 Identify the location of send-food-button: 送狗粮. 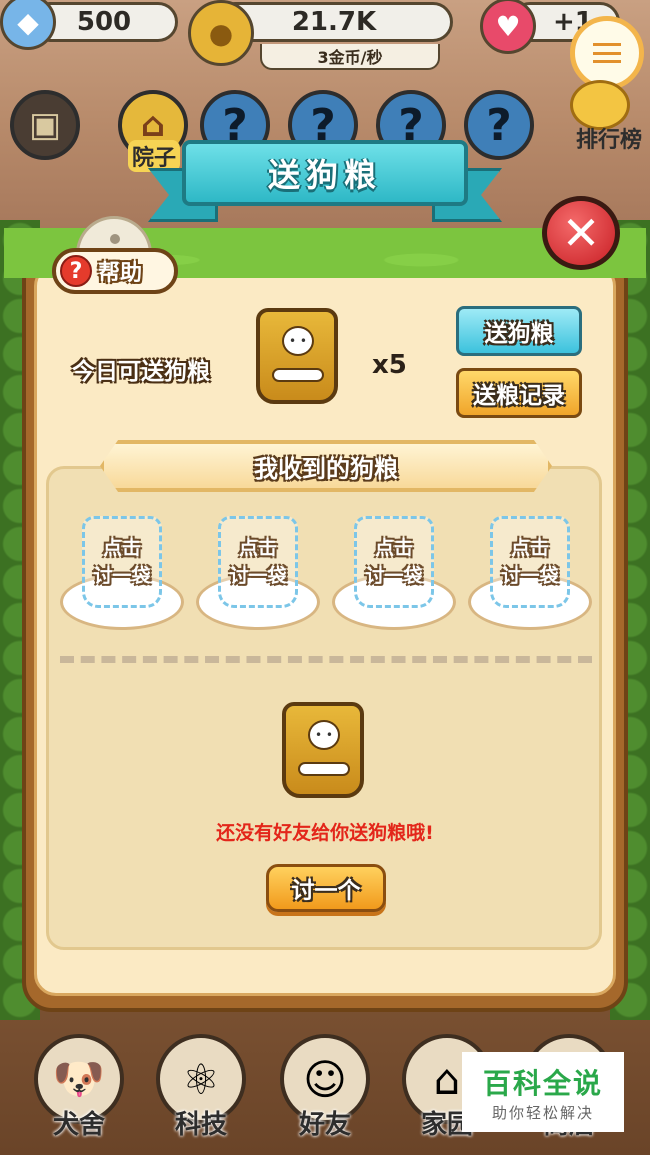
(519, 331).